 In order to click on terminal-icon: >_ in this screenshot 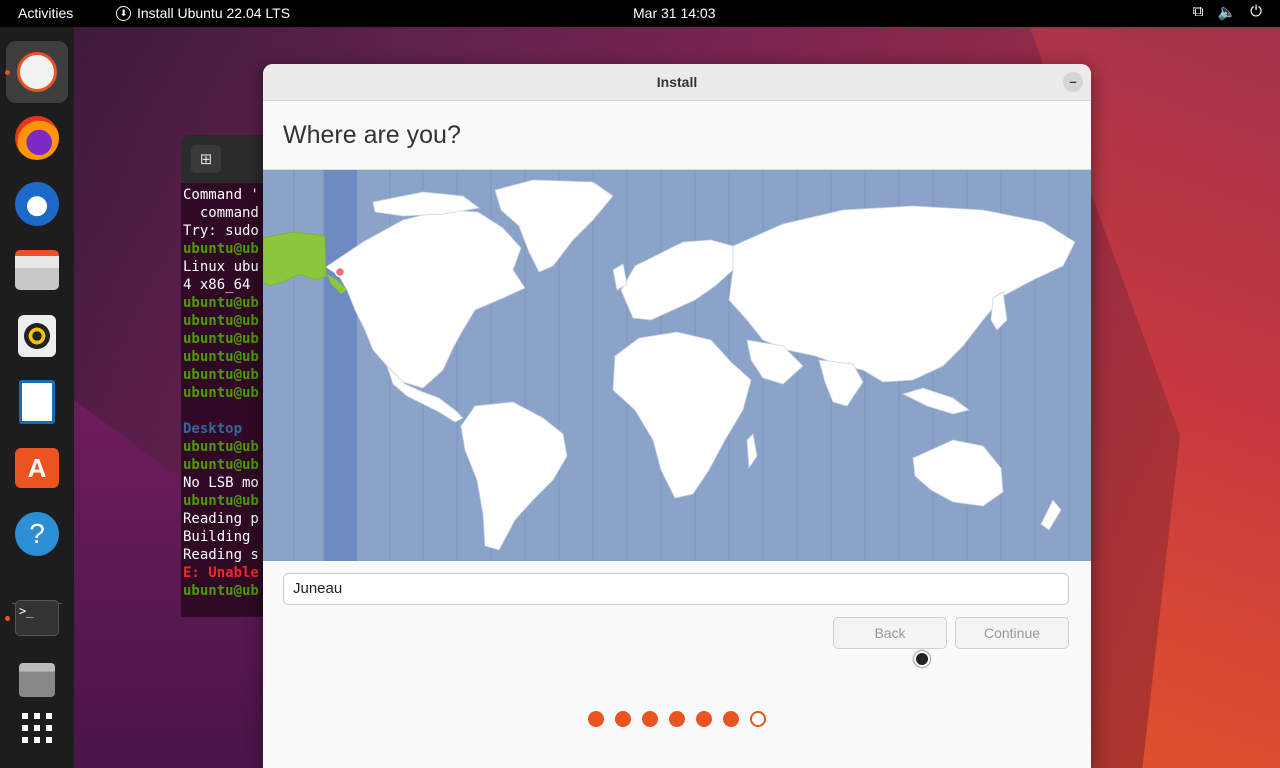, I will do `click(37, 618)`.